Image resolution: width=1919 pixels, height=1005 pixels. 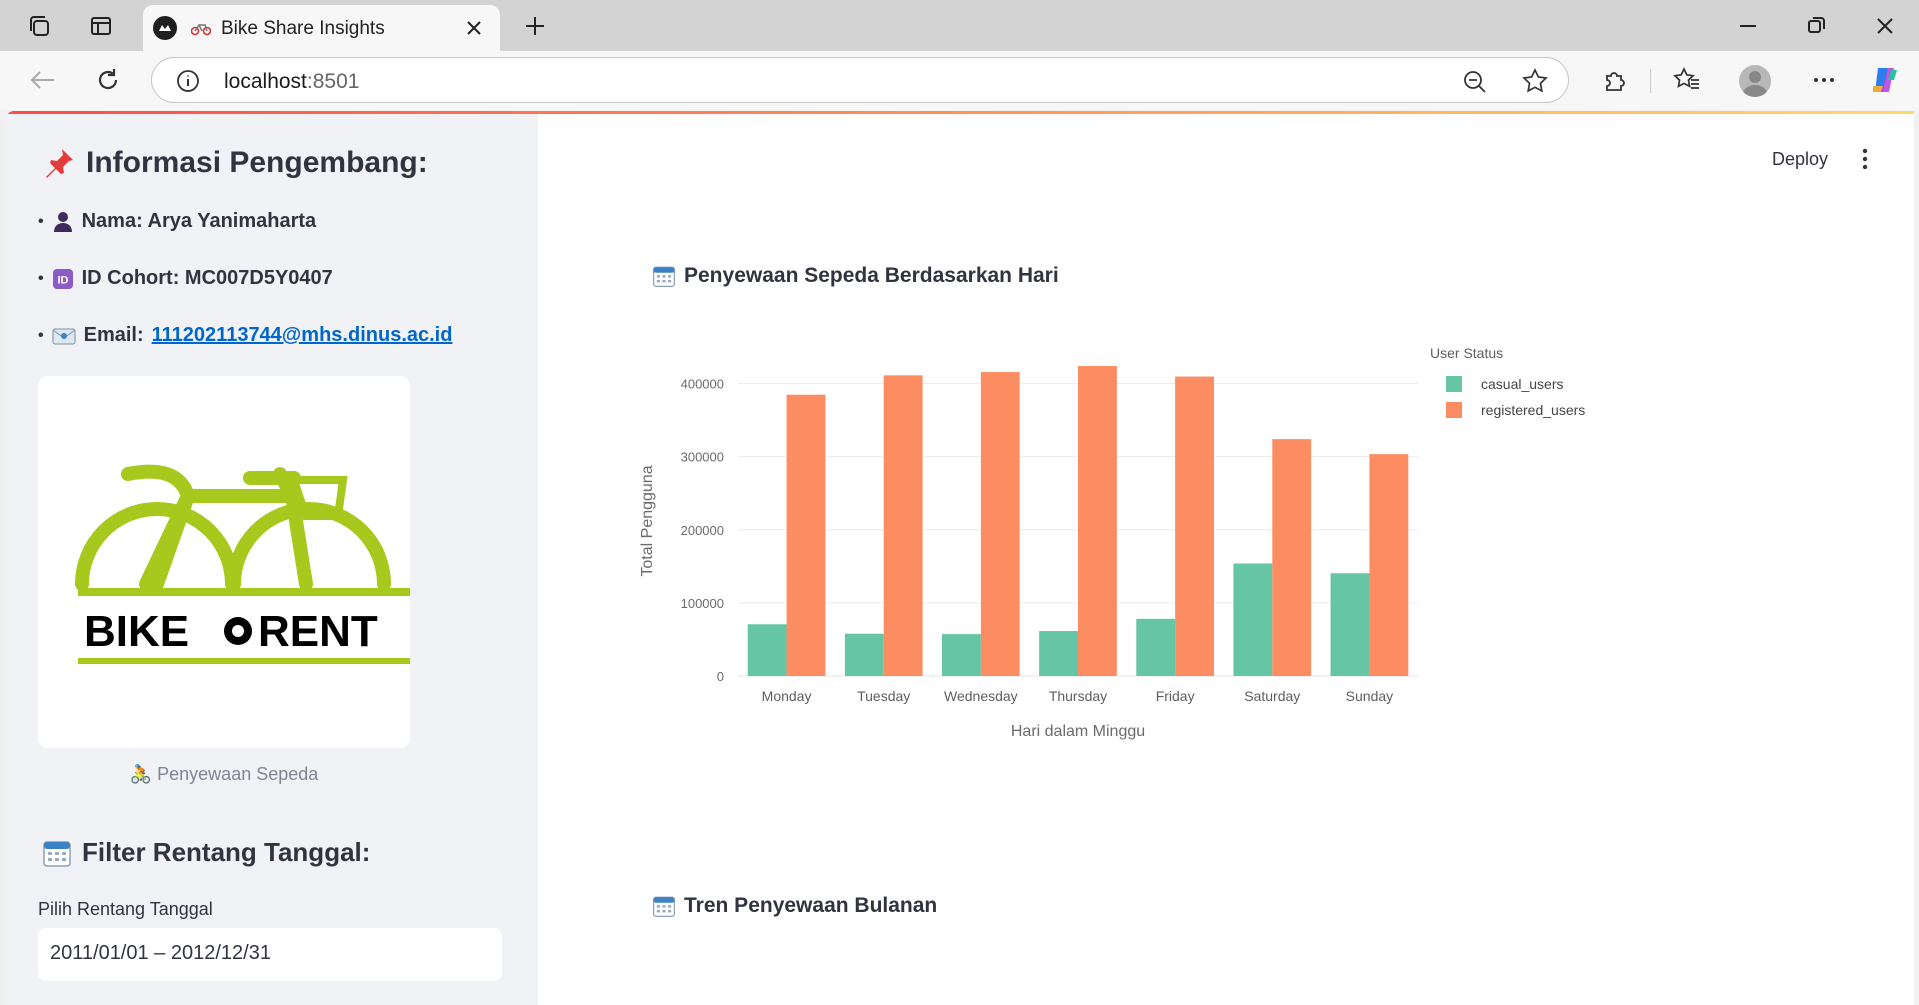 What do you see at coordinates (647, 520) in the screenshot?
I see `y-axis-label: Total Pengguna` at bounding box center [647, 520].